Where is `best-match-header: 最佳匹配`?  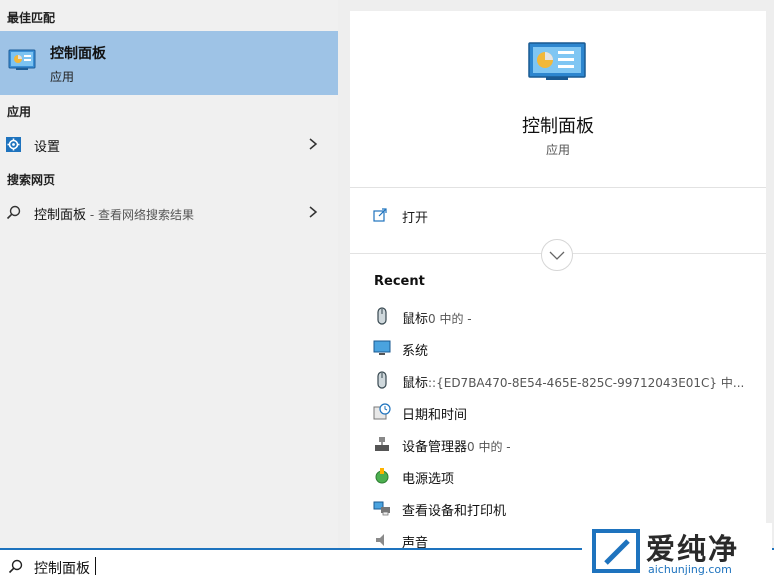
best-match-header: 最佳匹配 is located at coordinates (31, 18).